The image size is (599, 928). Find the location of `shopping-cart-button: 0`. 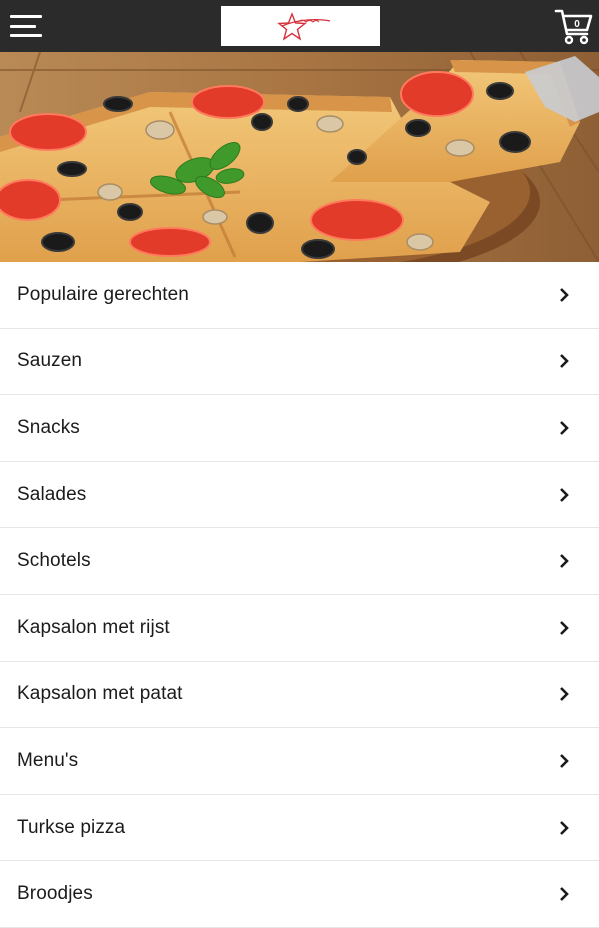

shopping-cart-button: 0 is located at coordinates (574, 27).